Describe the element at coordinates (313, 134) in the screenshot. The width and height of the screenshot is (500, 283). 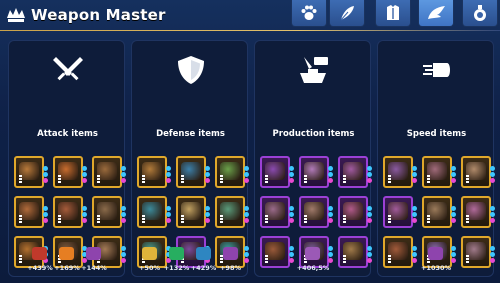
I see `panel-title: Production items` at that location.